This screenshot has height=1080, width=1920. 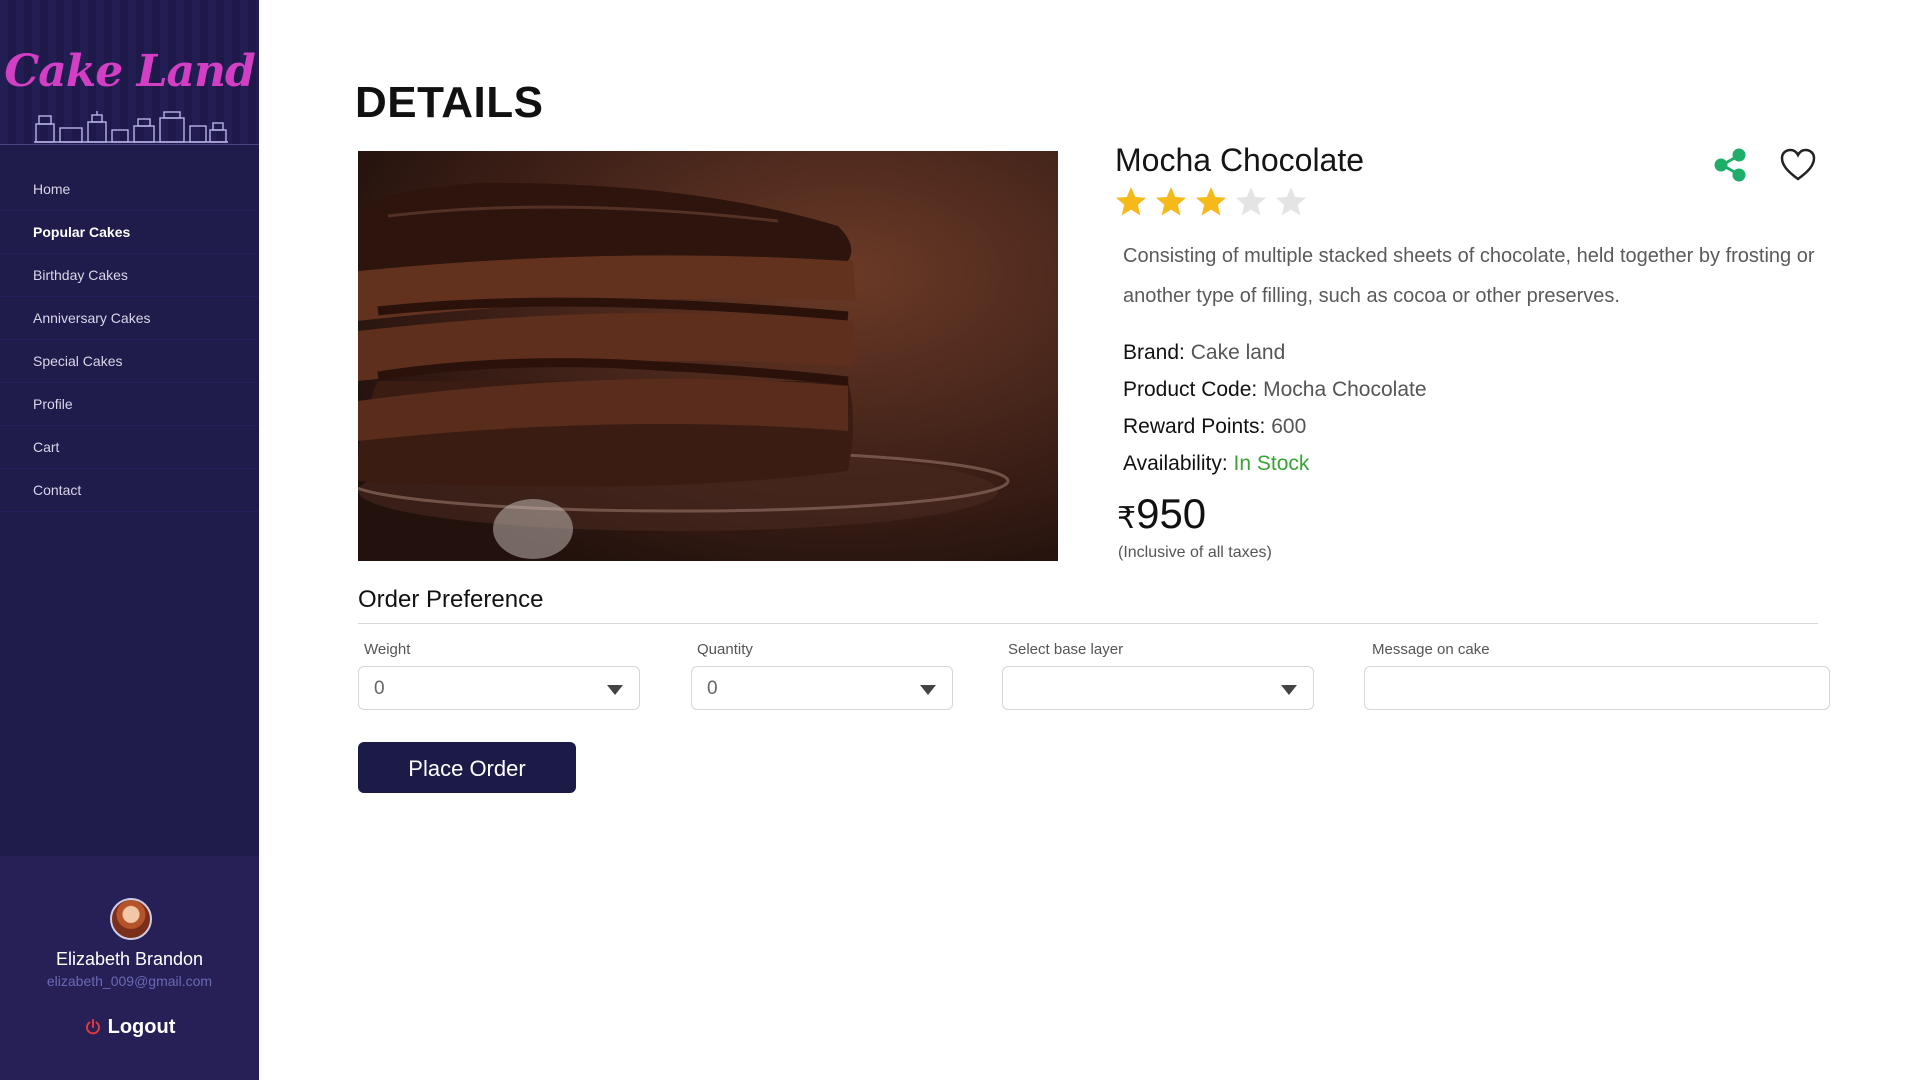 What do you see at coordinates (131, 919) in the screenshot?
I see `avatar` at bounding box center [131, 919].